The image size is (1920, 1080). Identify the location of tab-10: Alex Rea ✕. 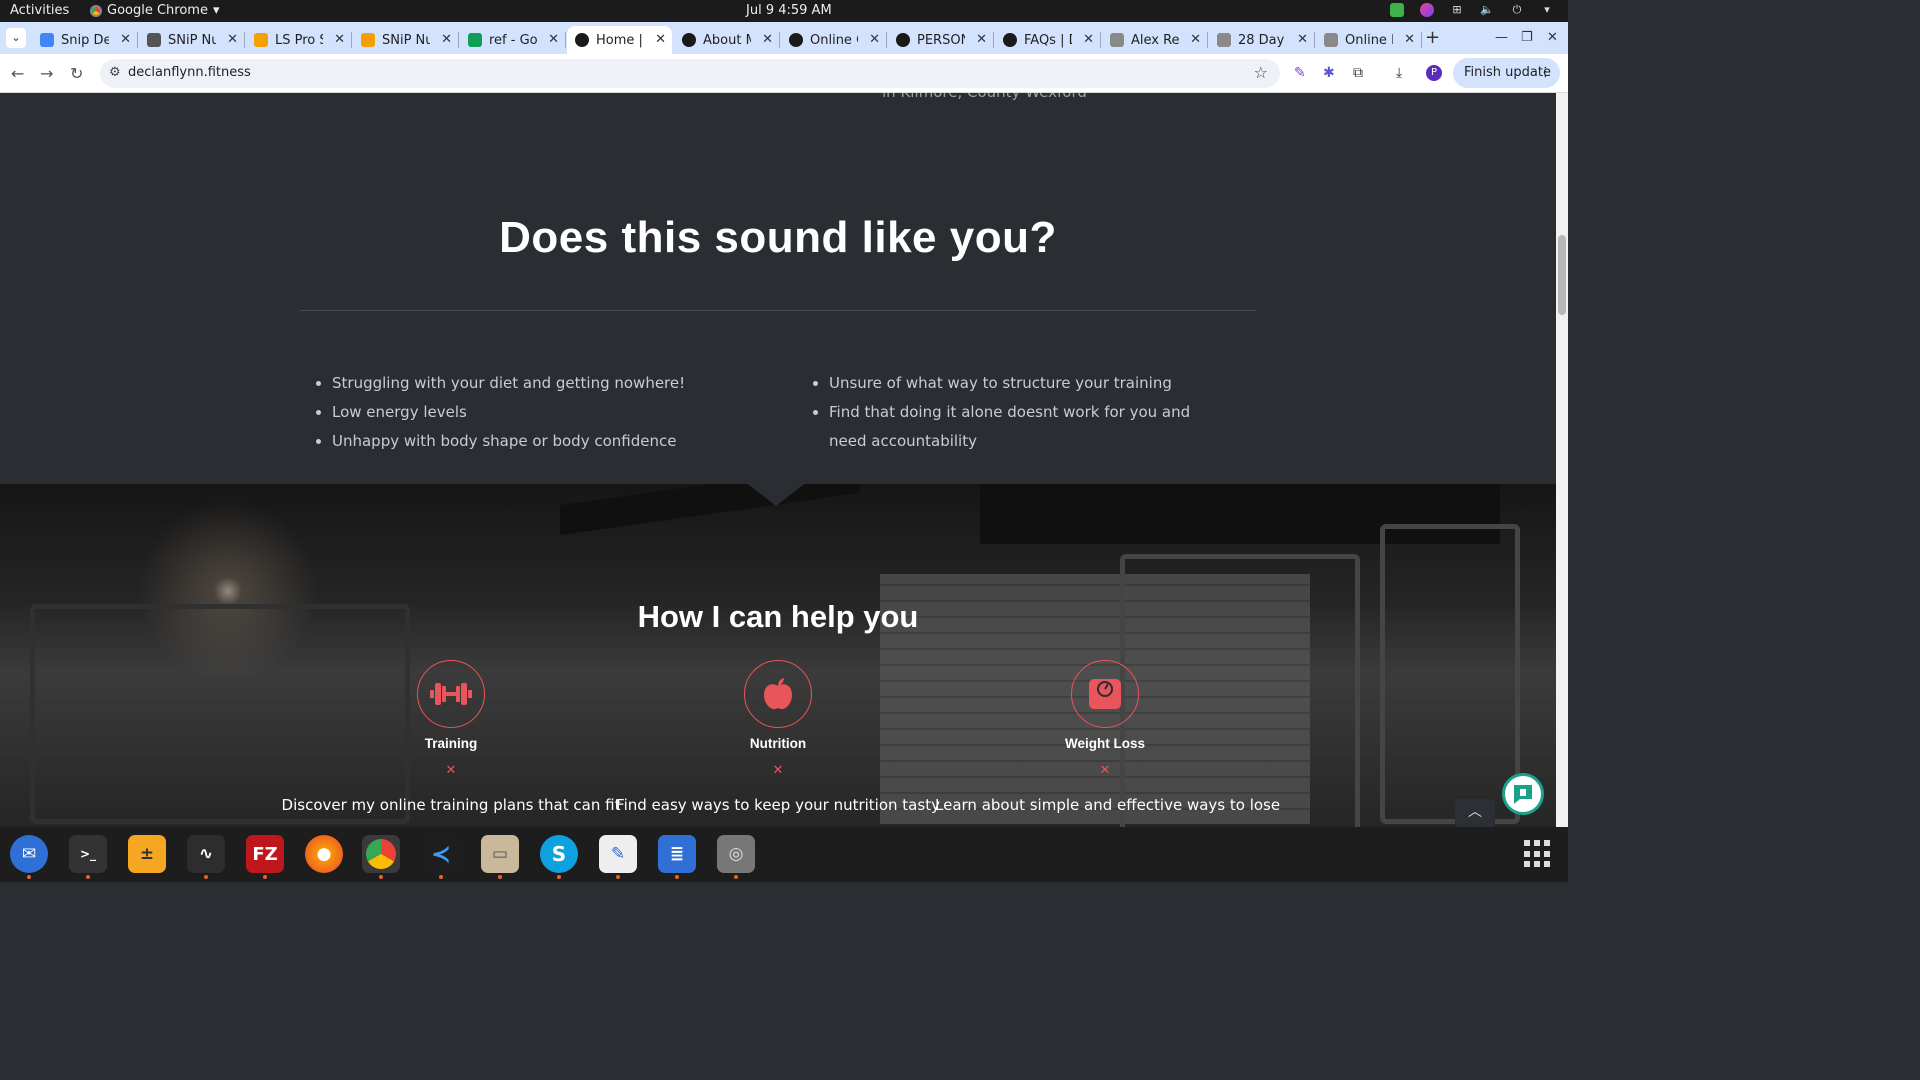
(1155, 40).